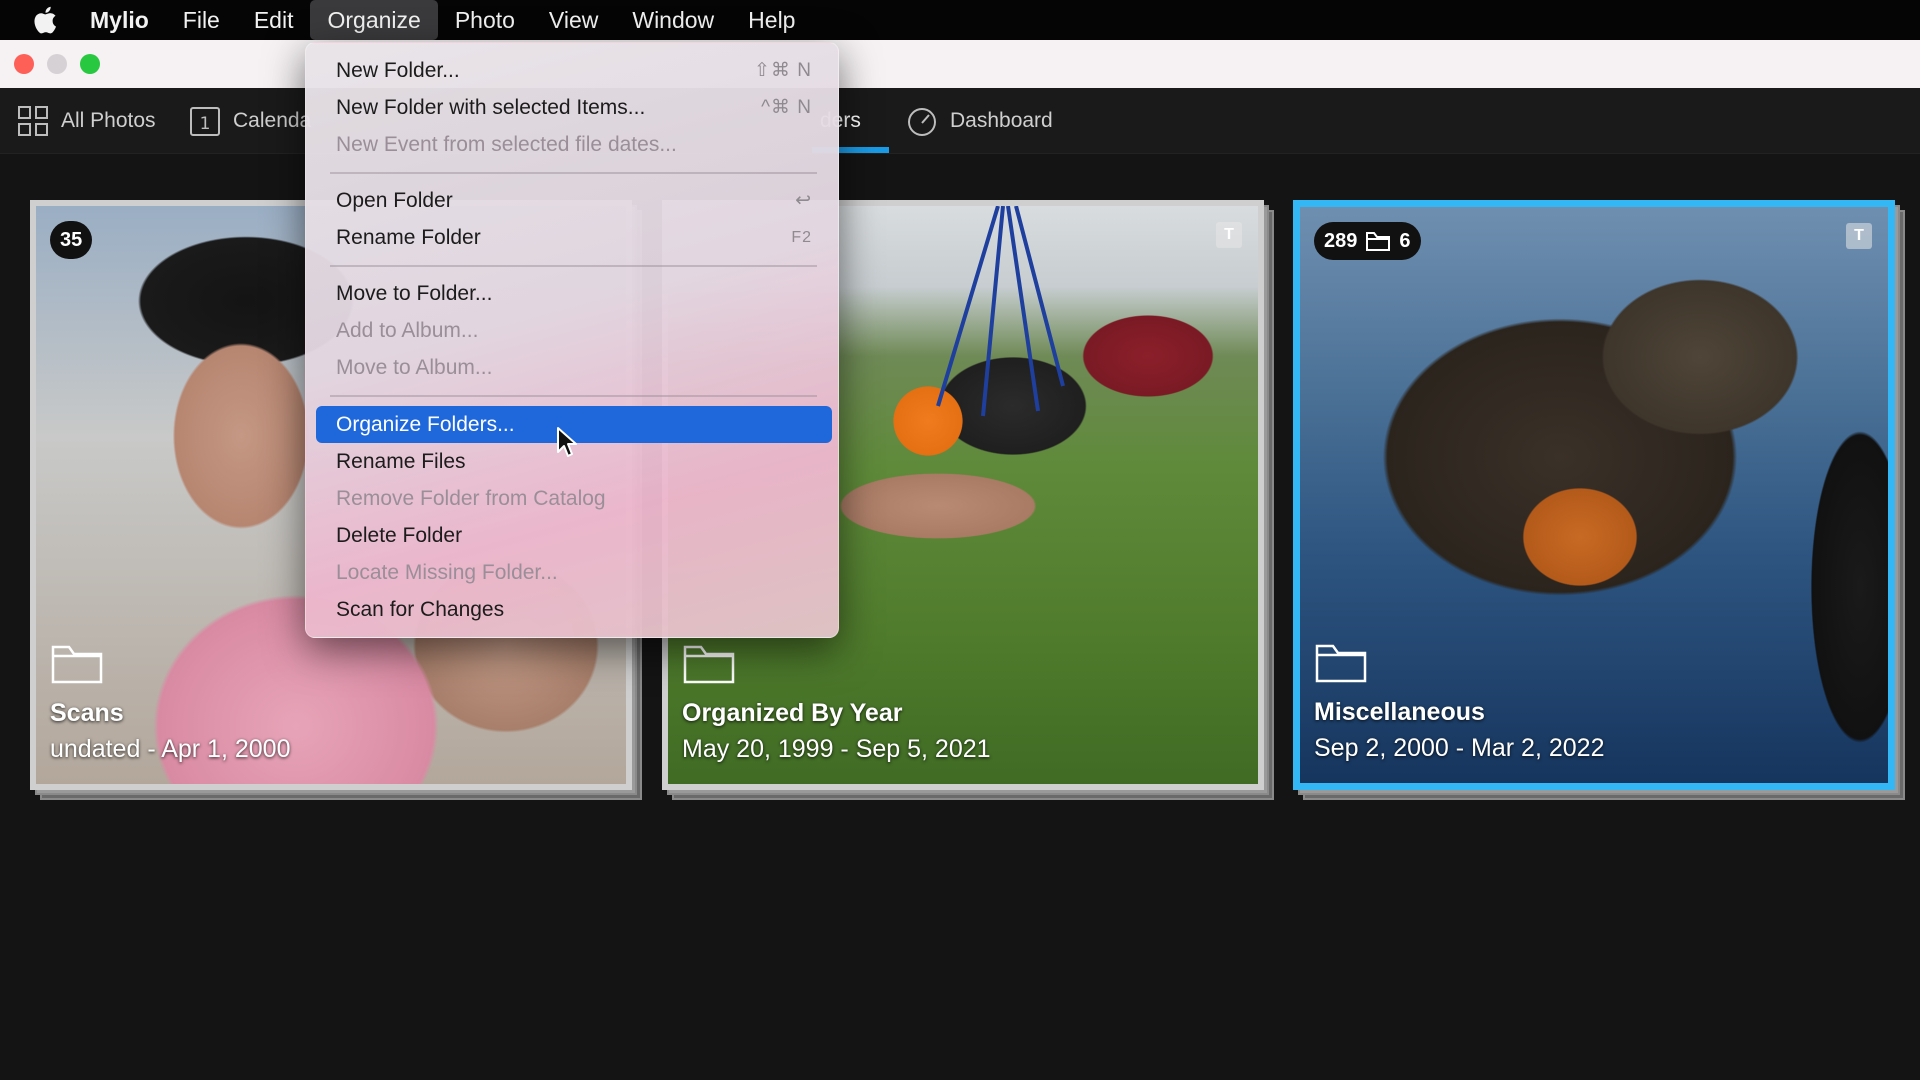  I want to click on photo-count-badge: 35, so click(71, 240).